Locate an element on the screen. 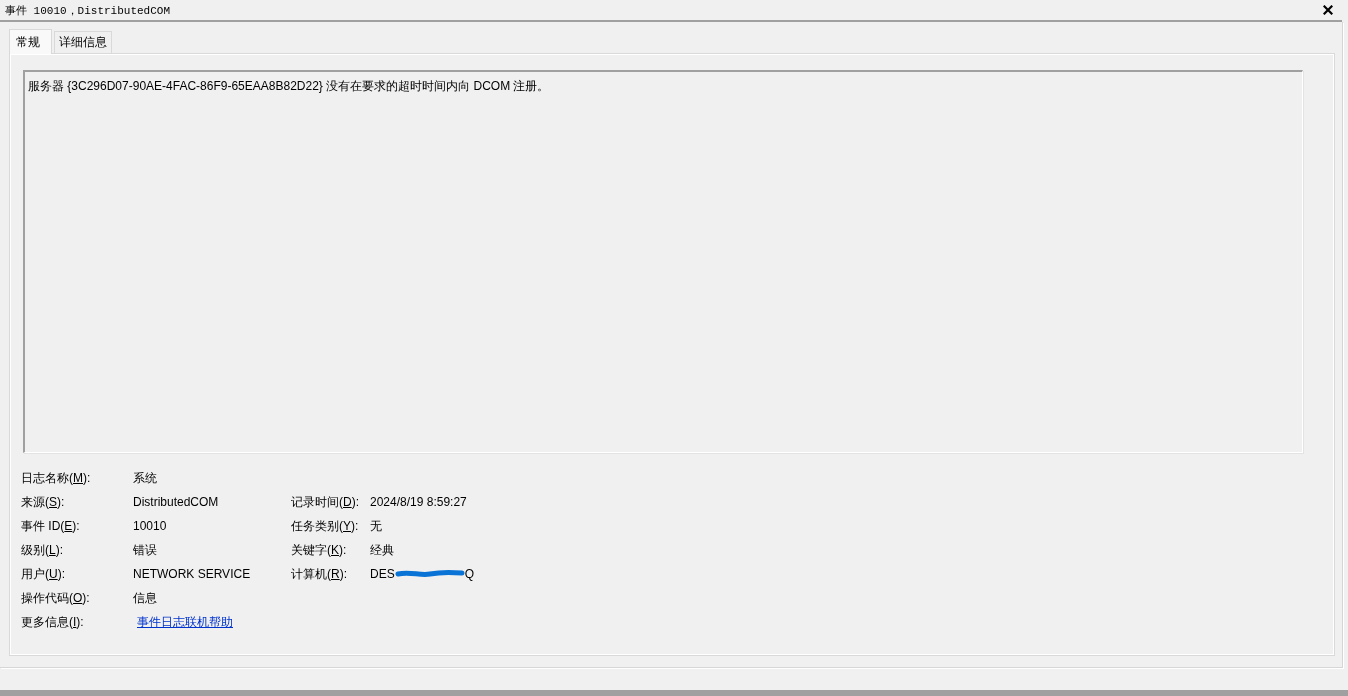  field-value: DistributedCOM is located at coordinates (176, 502).